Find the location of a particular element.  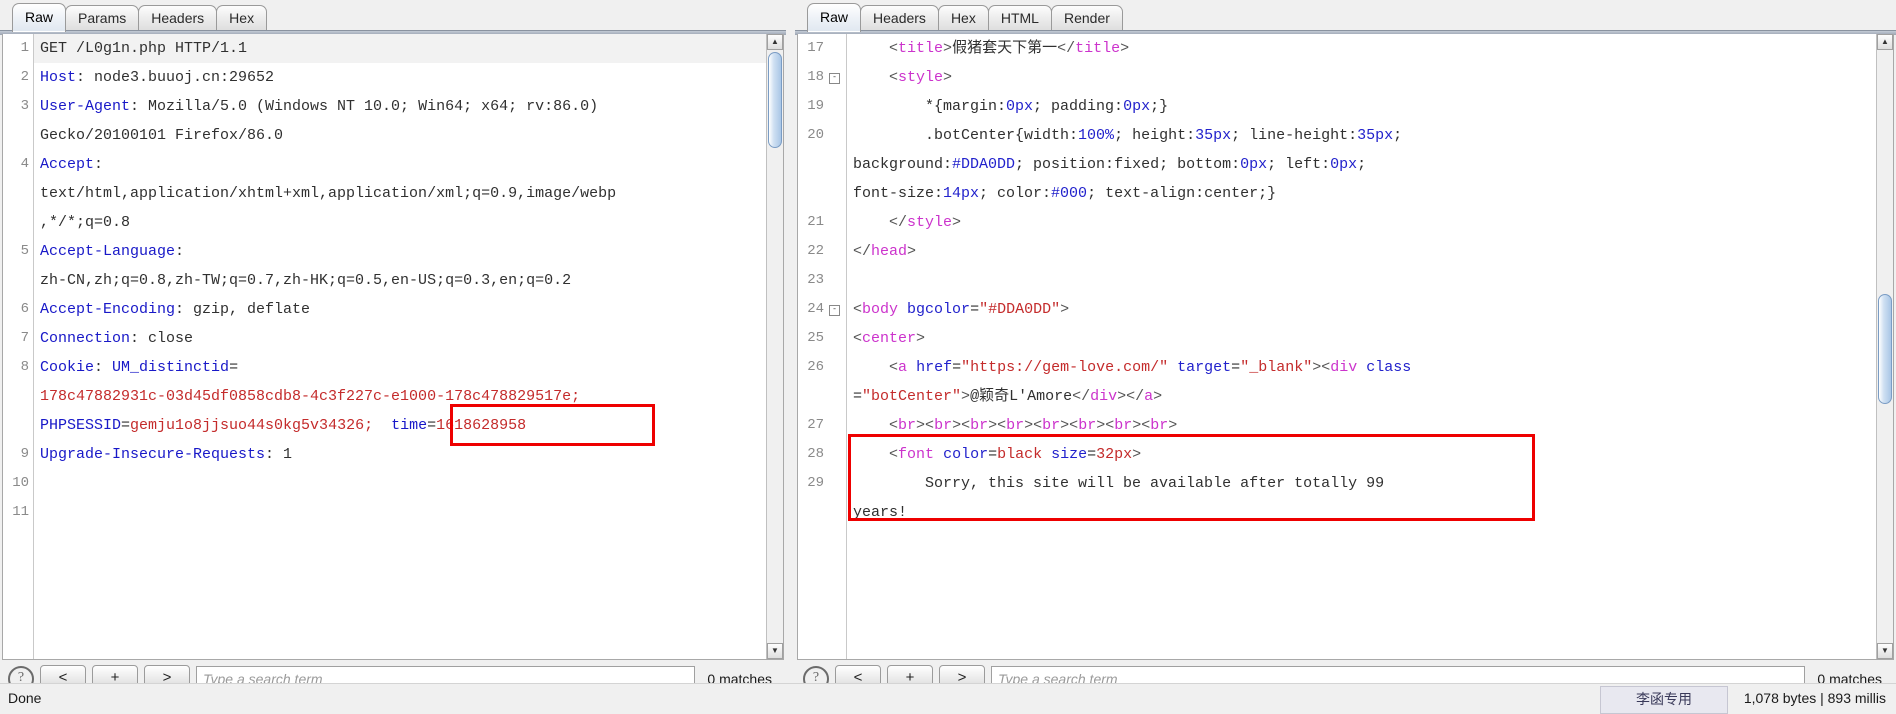

code-line: <font color=black size=32px> is located at coordinates (997, 454).